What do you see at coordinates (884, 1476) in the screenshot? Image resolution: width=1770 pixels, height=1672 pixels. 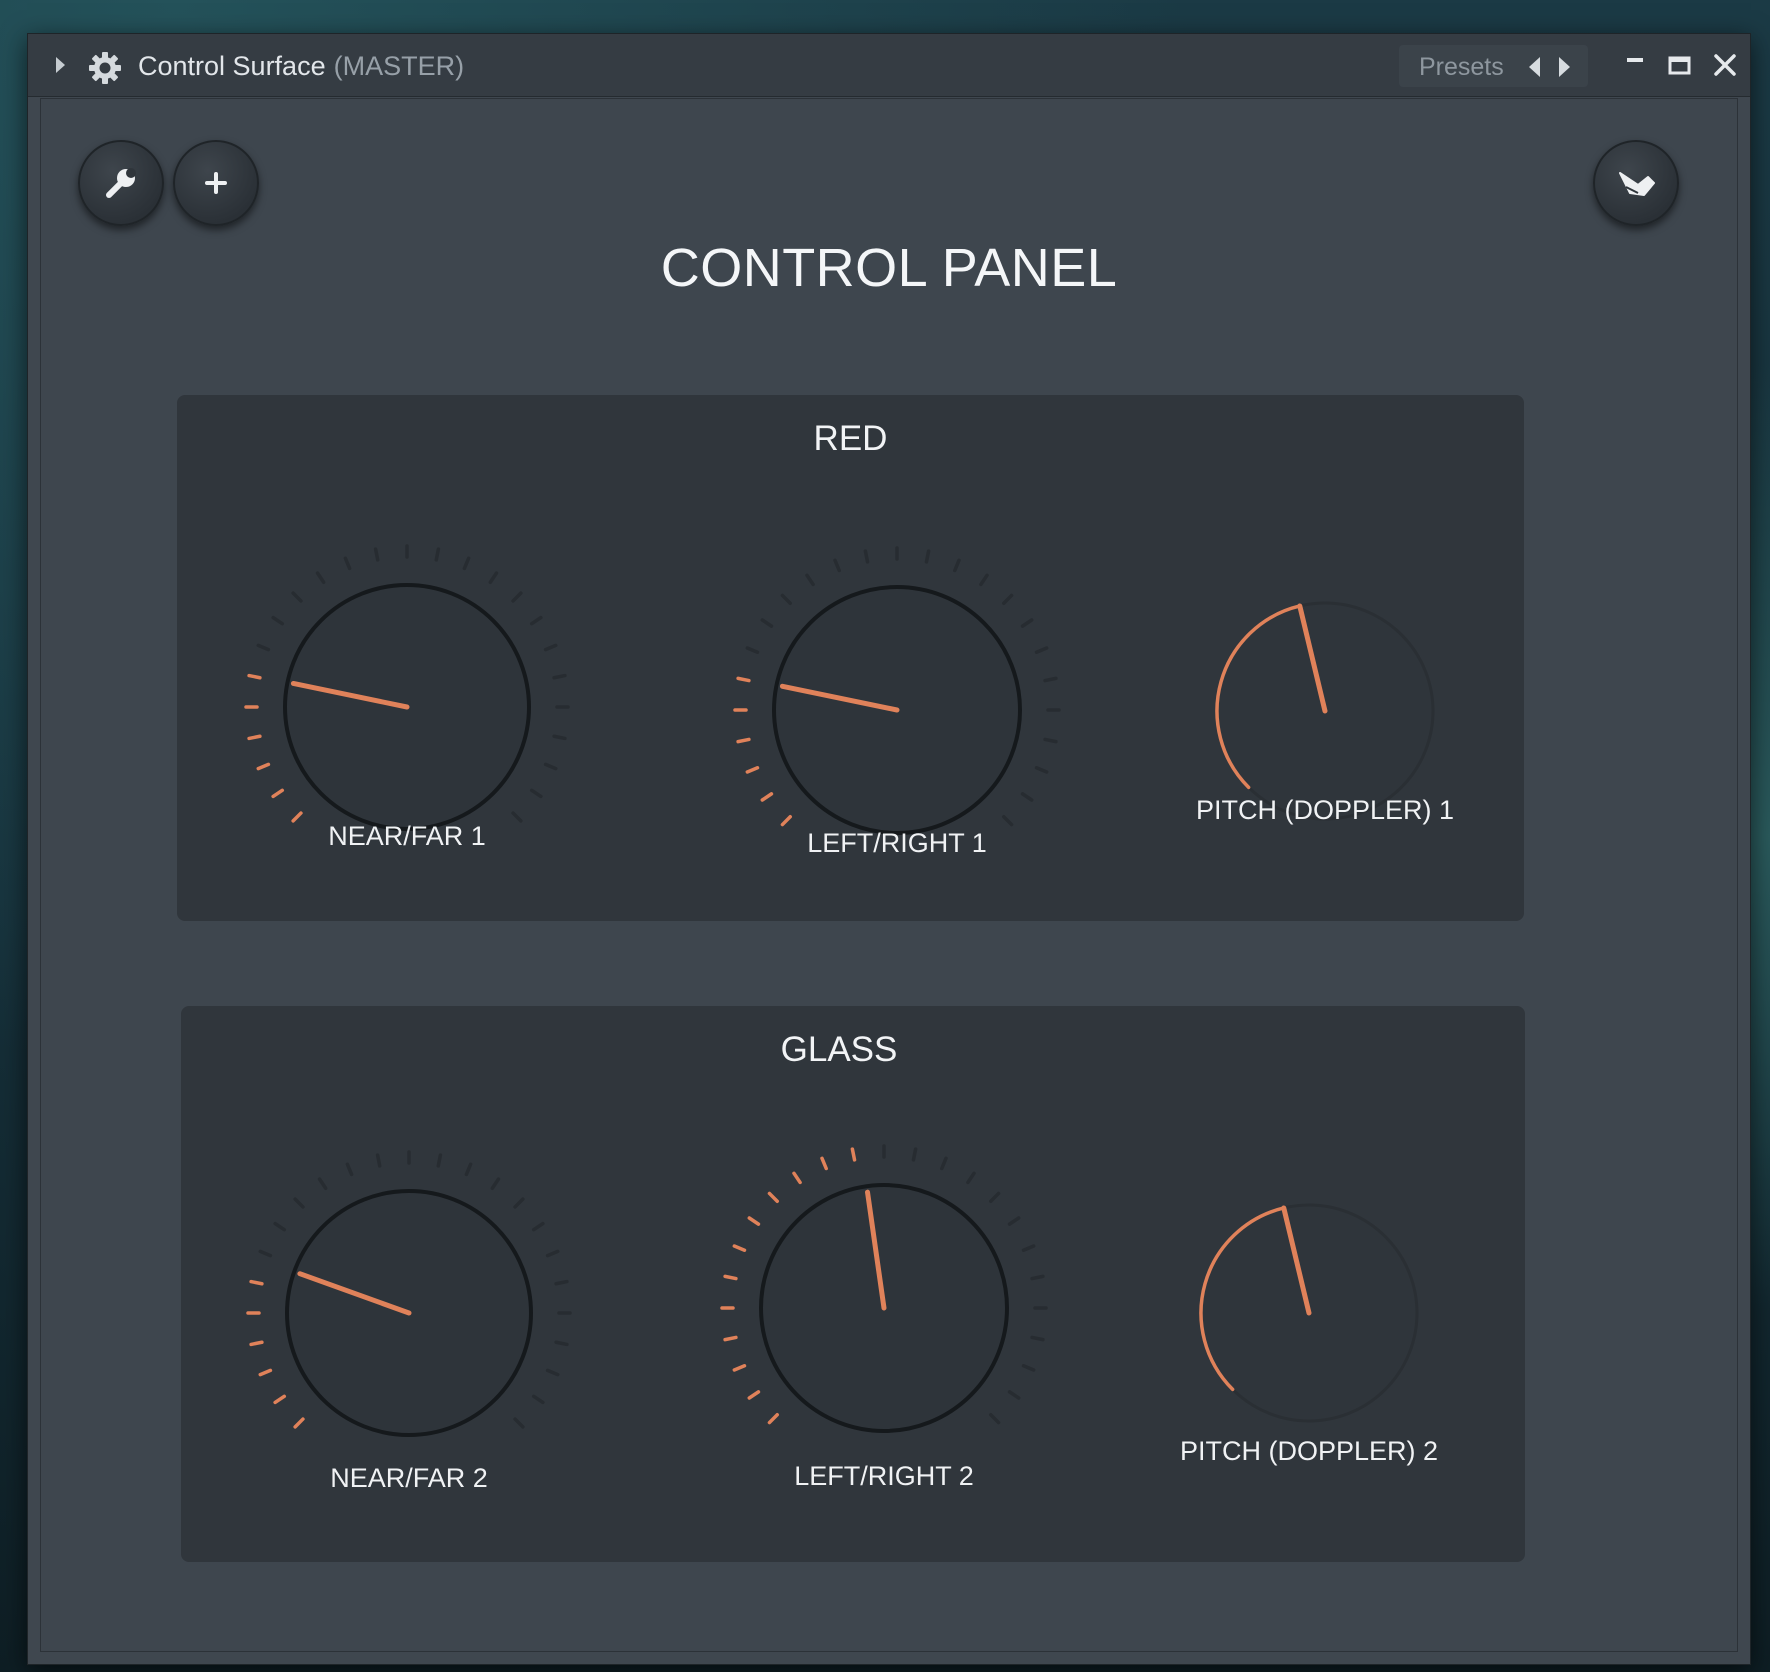 I see `knob-label: LEFT/RIGHT 2` at bounding box center [884, 1476].